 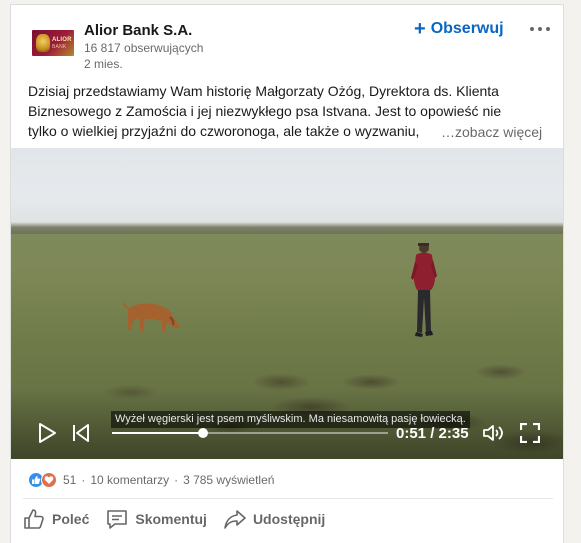 What do you see at coordinates (117, 519) in the screenshot?
I see `comment-icon` at bounding box center [117, 519].